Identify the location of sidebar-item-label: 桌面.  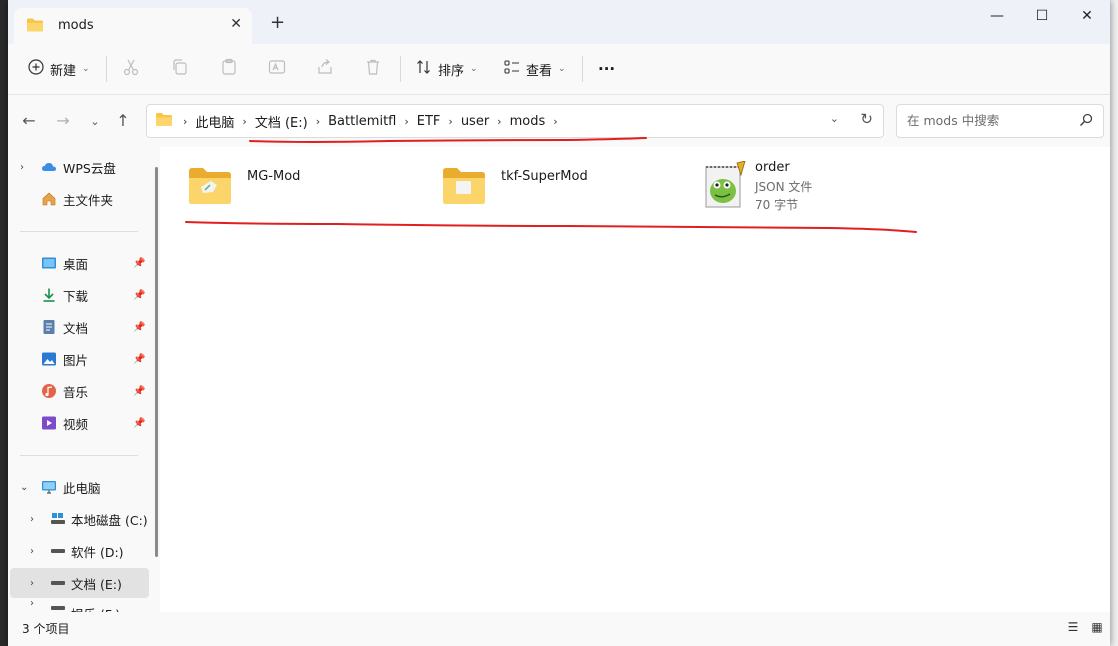
(76, 264).